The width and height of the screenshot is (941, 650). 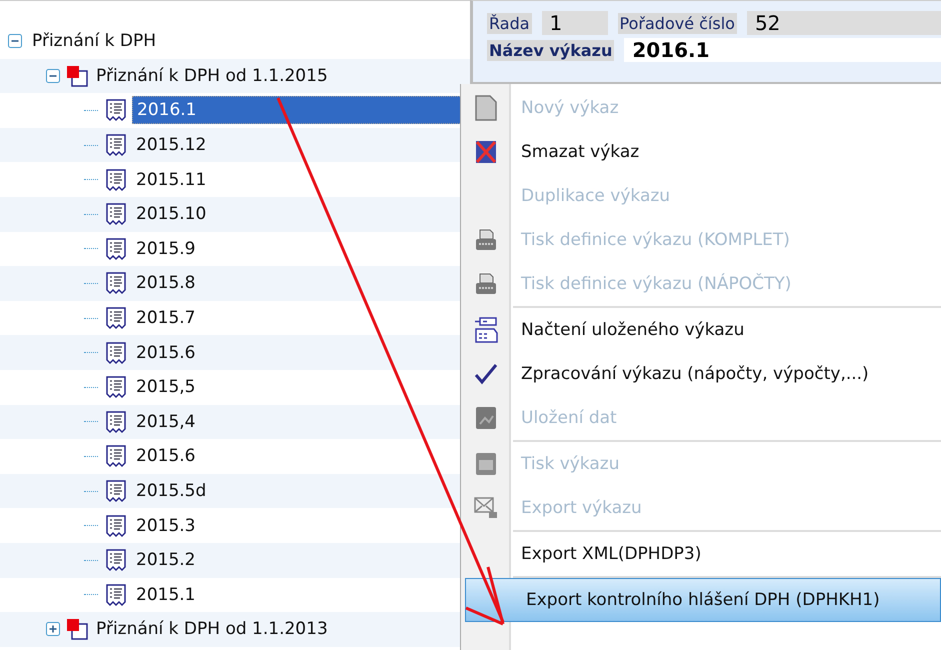 I want to click on tree-item: 2015.7, so click(x=166, y=318).